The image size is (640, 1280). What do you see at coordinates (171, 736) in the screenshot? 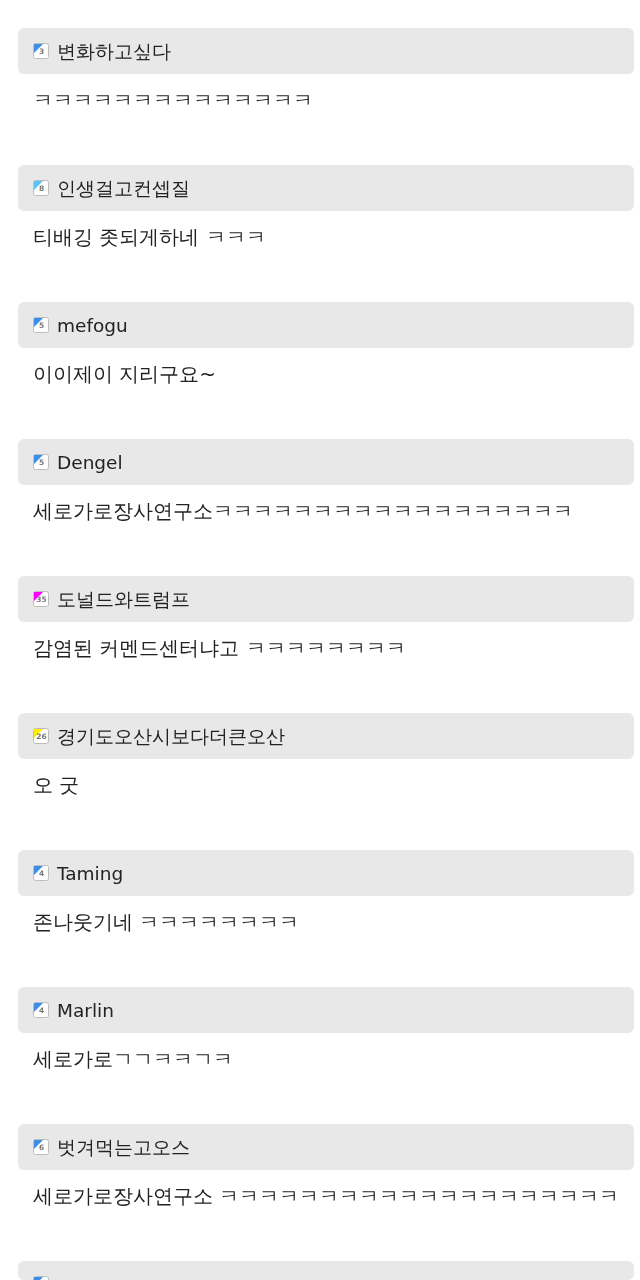
I see `username: 경기도오산시보다더큰오산` at bounding box center [171, 736].